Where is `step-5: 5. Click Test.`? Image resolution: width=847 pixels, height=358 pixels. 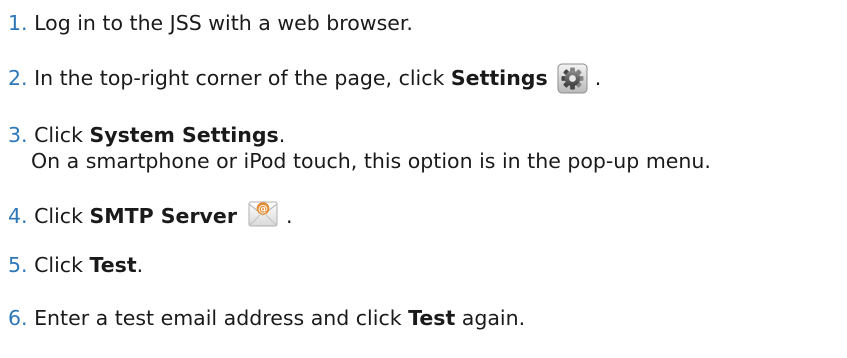 step-5: 5. Click Test. is located at coordinates (75, 265).